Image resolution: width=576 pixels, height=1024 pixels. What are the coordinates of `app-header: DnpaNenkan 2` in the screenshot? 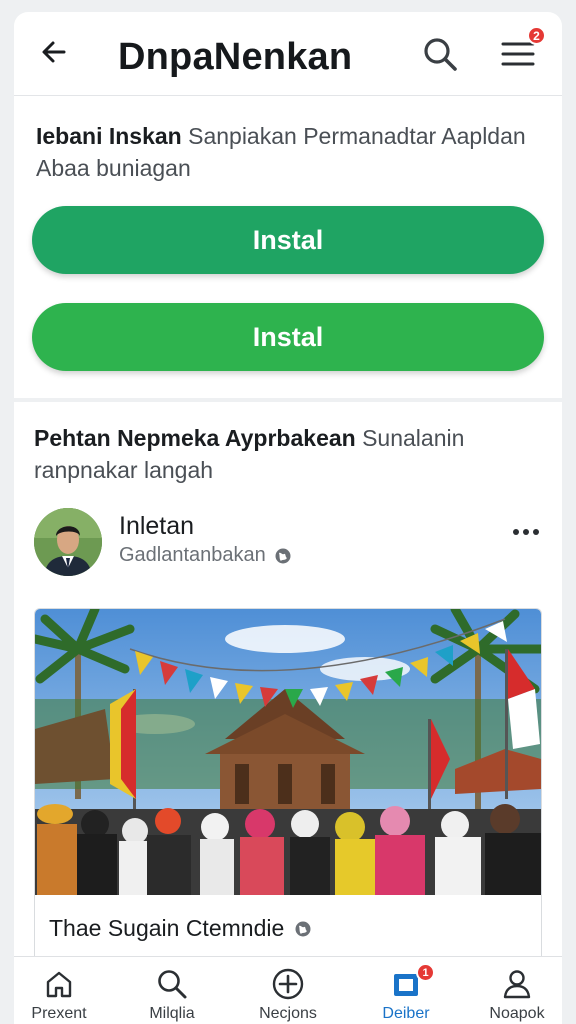 It's located at (288, 54).